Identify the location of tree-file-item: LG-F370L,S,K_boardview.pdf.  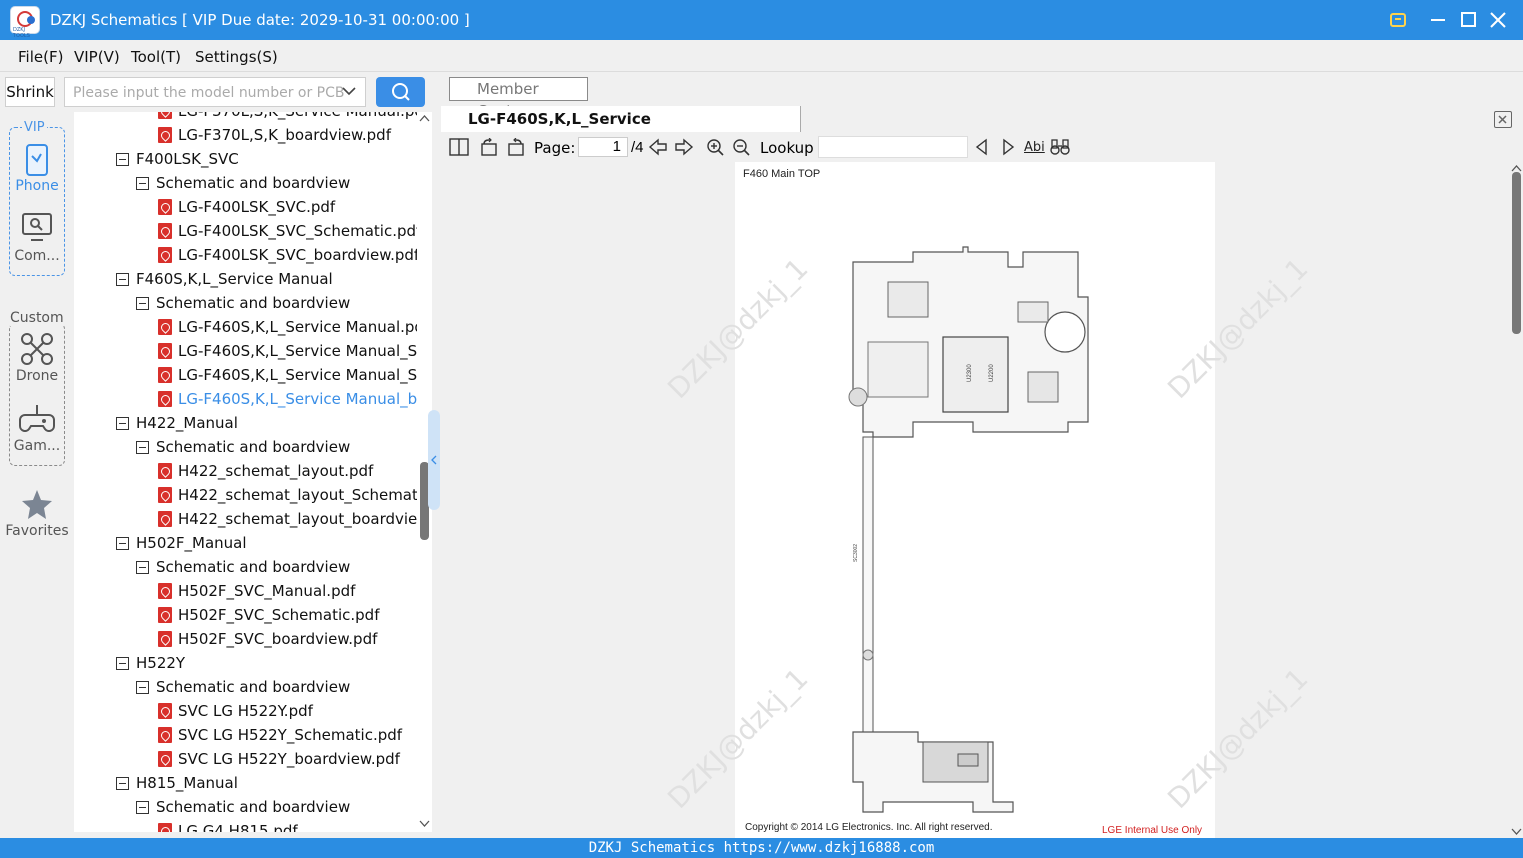
(246, 136).